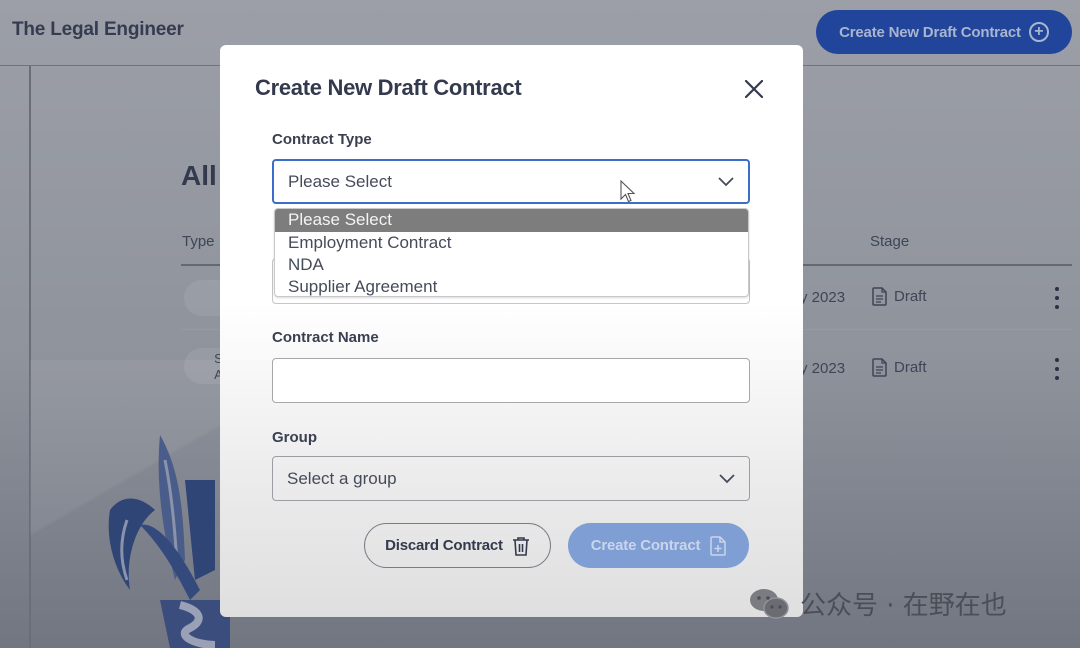 This screenshot has width=1080, height=648. What do you see at coordinates (511, 220) in the screenshot?
I see `dropdown-option: Please Select` at bounding box center [511, 220].